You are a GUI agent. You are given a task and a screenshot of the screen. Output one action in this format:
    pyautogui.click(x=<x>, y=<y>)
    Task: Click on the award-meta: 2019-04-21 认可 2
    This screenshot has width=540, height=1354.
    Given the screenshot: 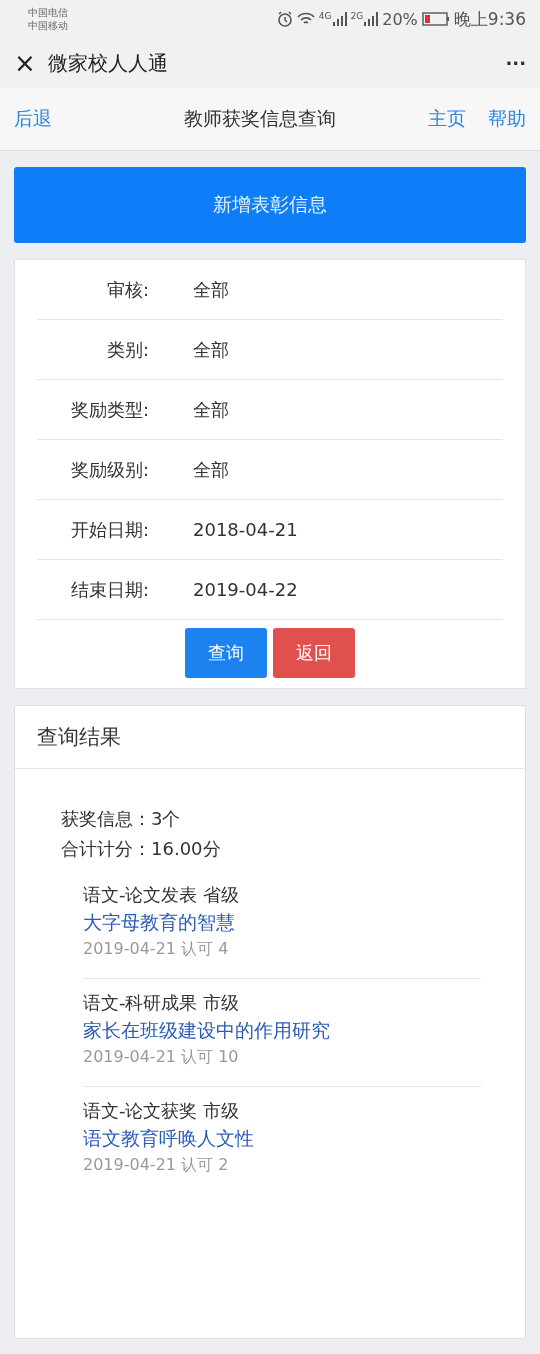 What is the action you would take?
    pyautogui.click(x=156, y=1165)
    